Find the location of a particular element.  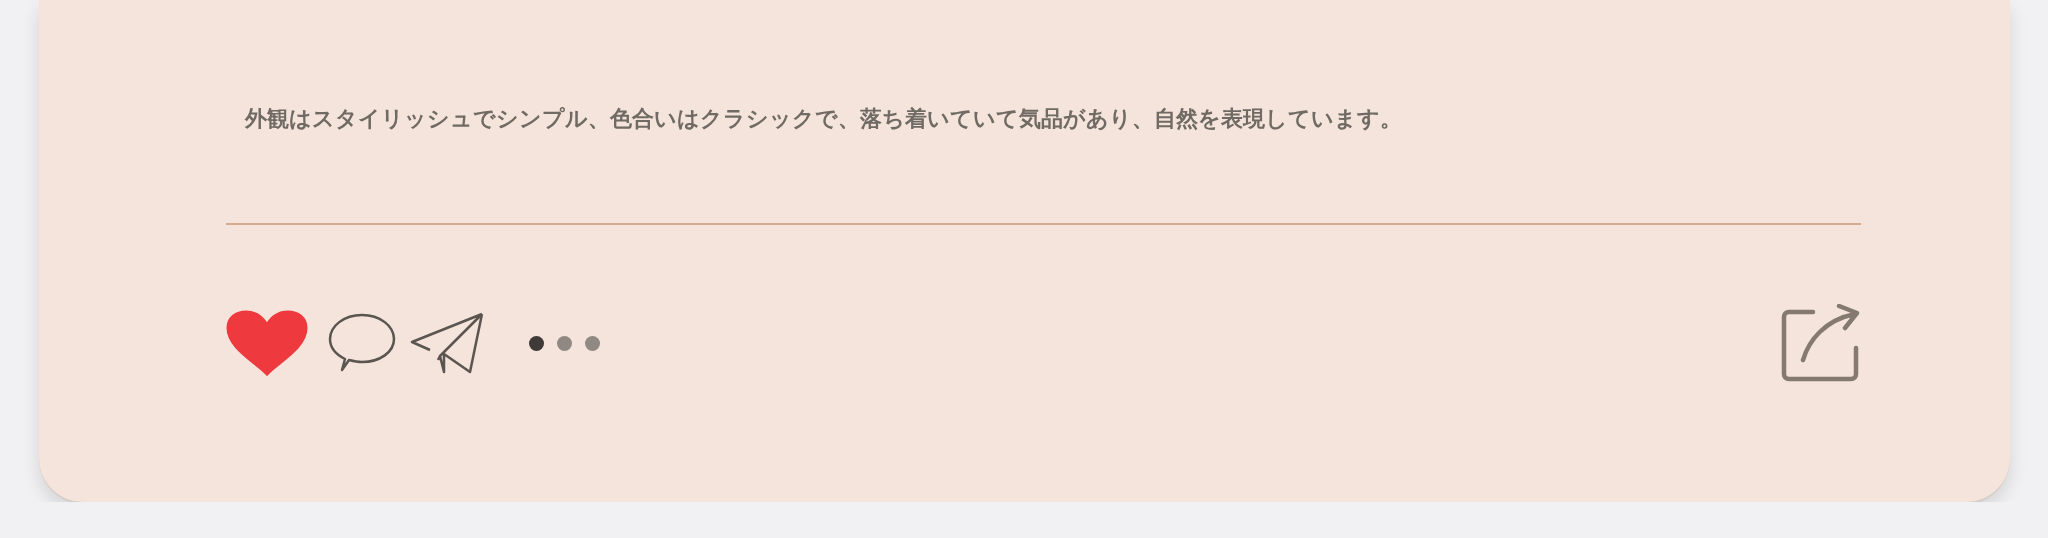

like-button is located at coordinates (267, 343).